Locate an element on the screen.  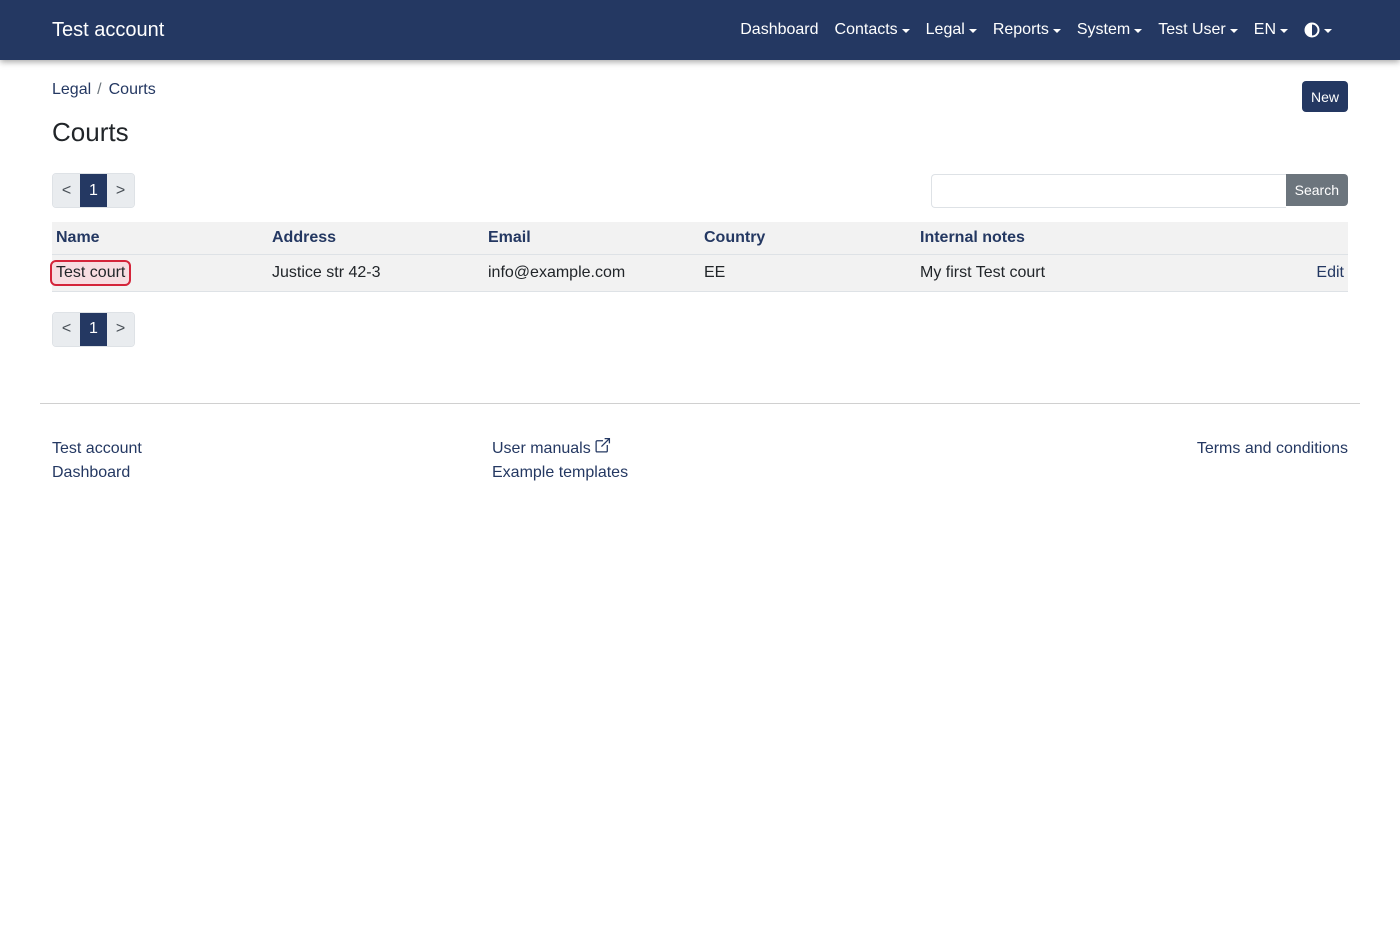
nav-legal-dropdown: Legal is located at coordinates (951, 30).